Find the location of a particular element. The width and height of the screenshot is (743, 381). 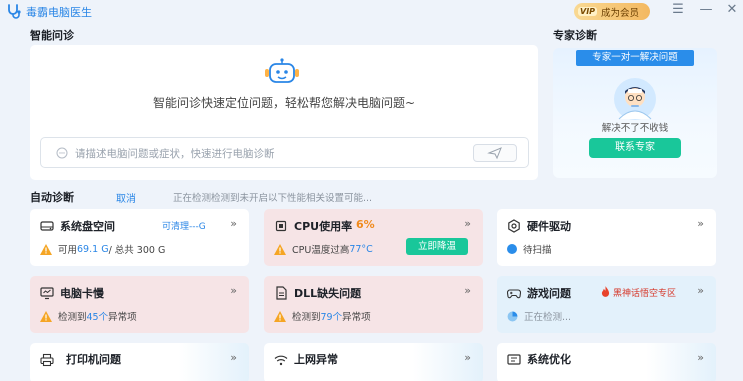

stethoscope-icon is located at coordinates (14, 11).